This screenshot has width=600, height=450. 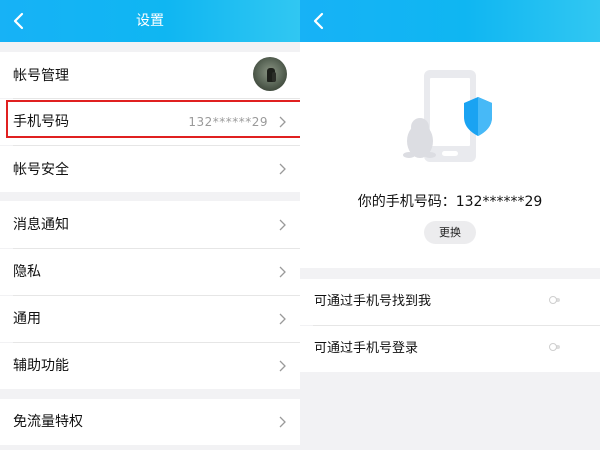 What do you see at coordinates (48, 422) in the screenshot?
I see `settings-item-label: 免流量特权` at bounding box center [48, 422].